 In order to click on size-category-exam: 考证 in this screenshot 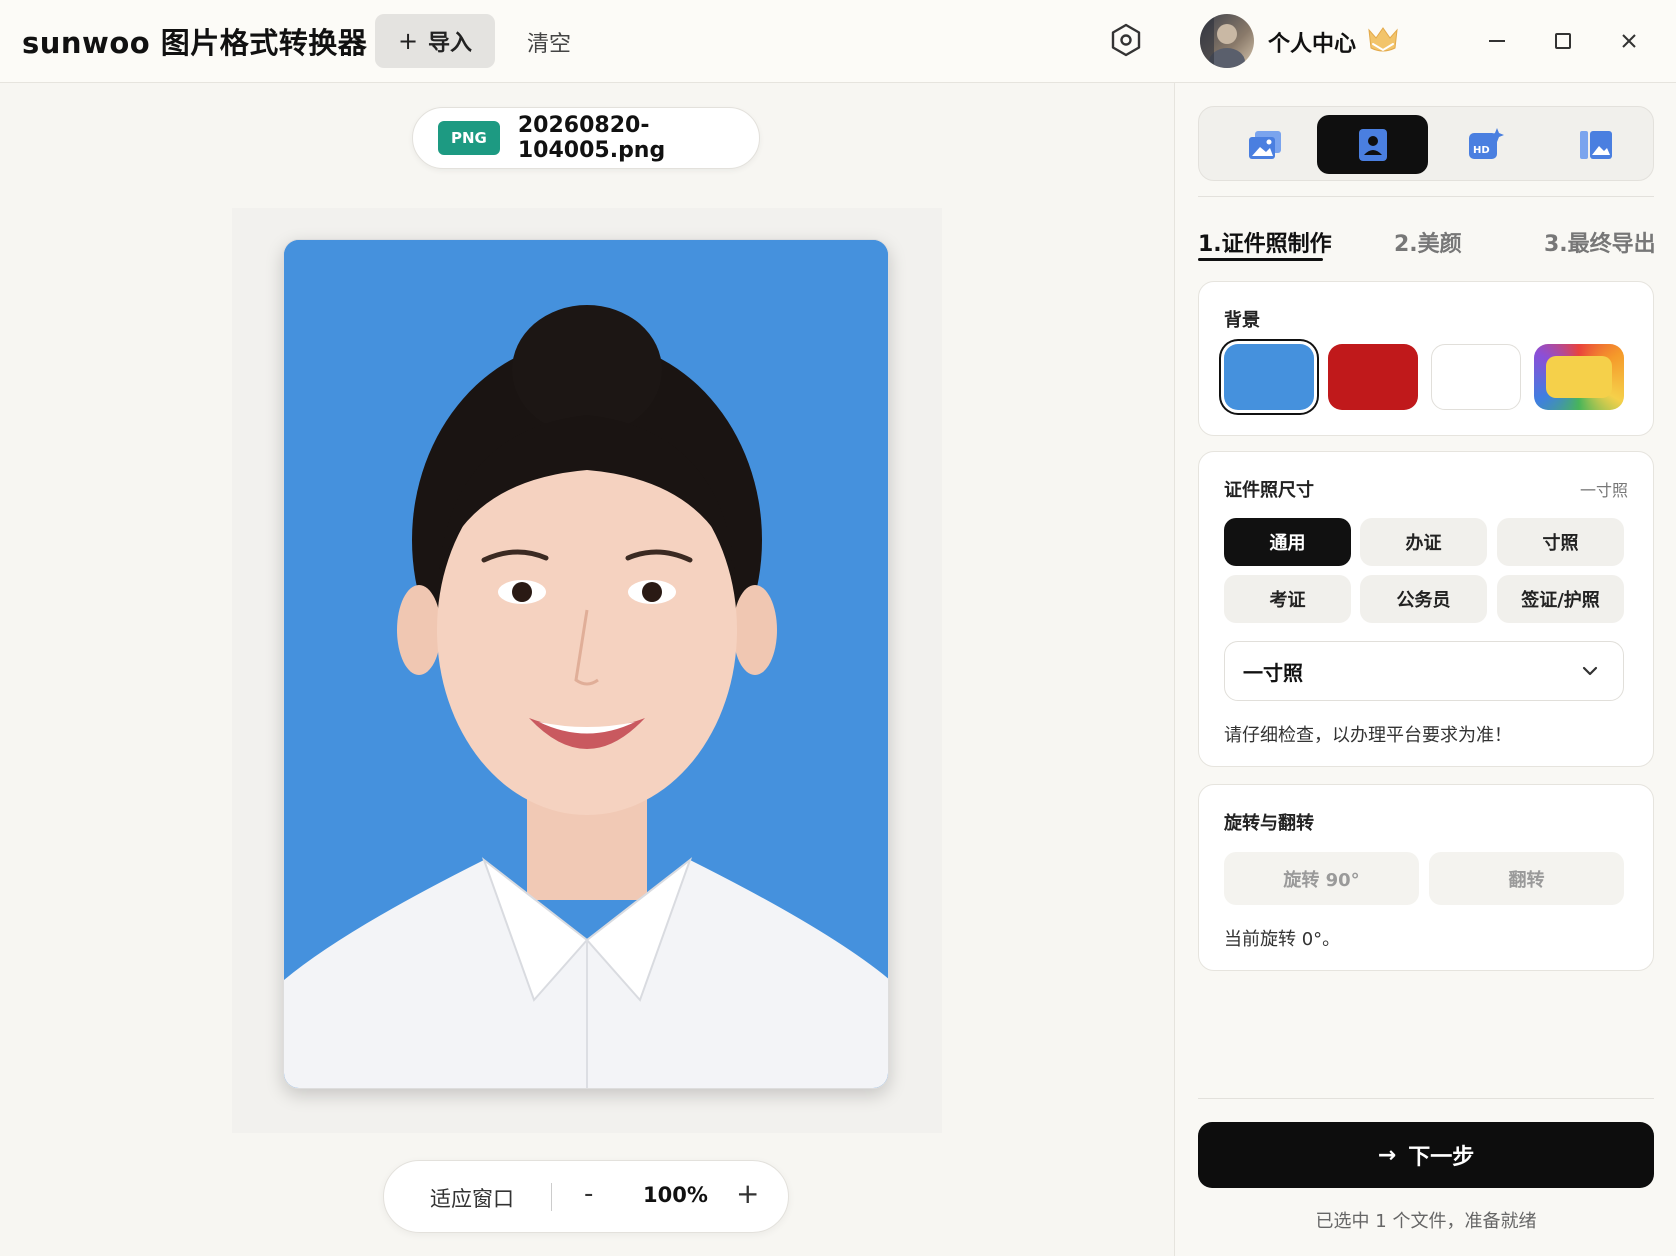, I will do `click(1287, 599)`.